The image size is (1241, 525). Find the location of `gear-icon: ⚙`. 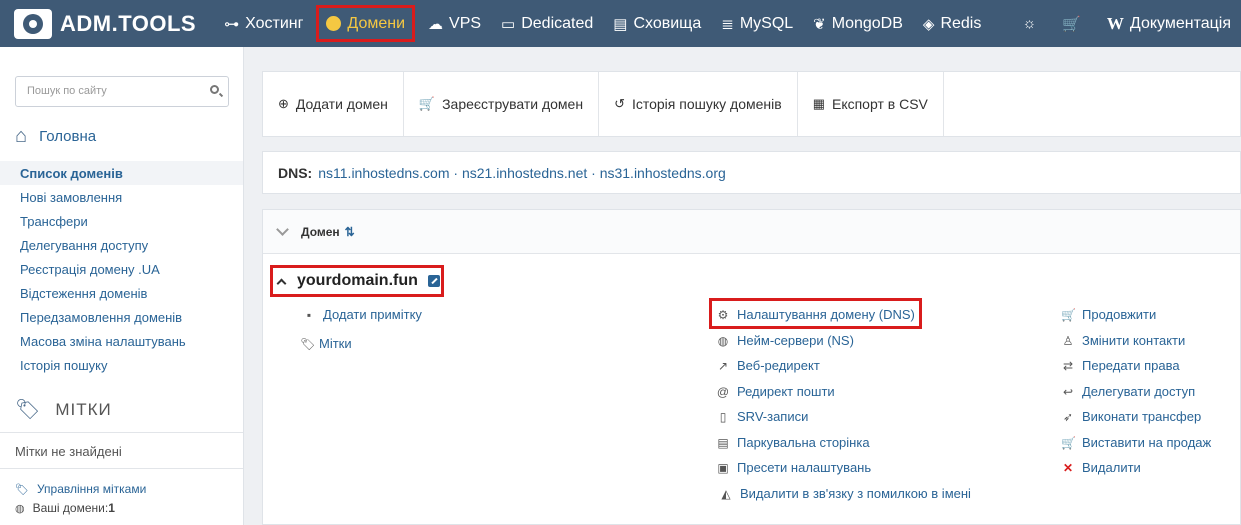

gear-icon: ⚙ is located at coordinates (723, 314).